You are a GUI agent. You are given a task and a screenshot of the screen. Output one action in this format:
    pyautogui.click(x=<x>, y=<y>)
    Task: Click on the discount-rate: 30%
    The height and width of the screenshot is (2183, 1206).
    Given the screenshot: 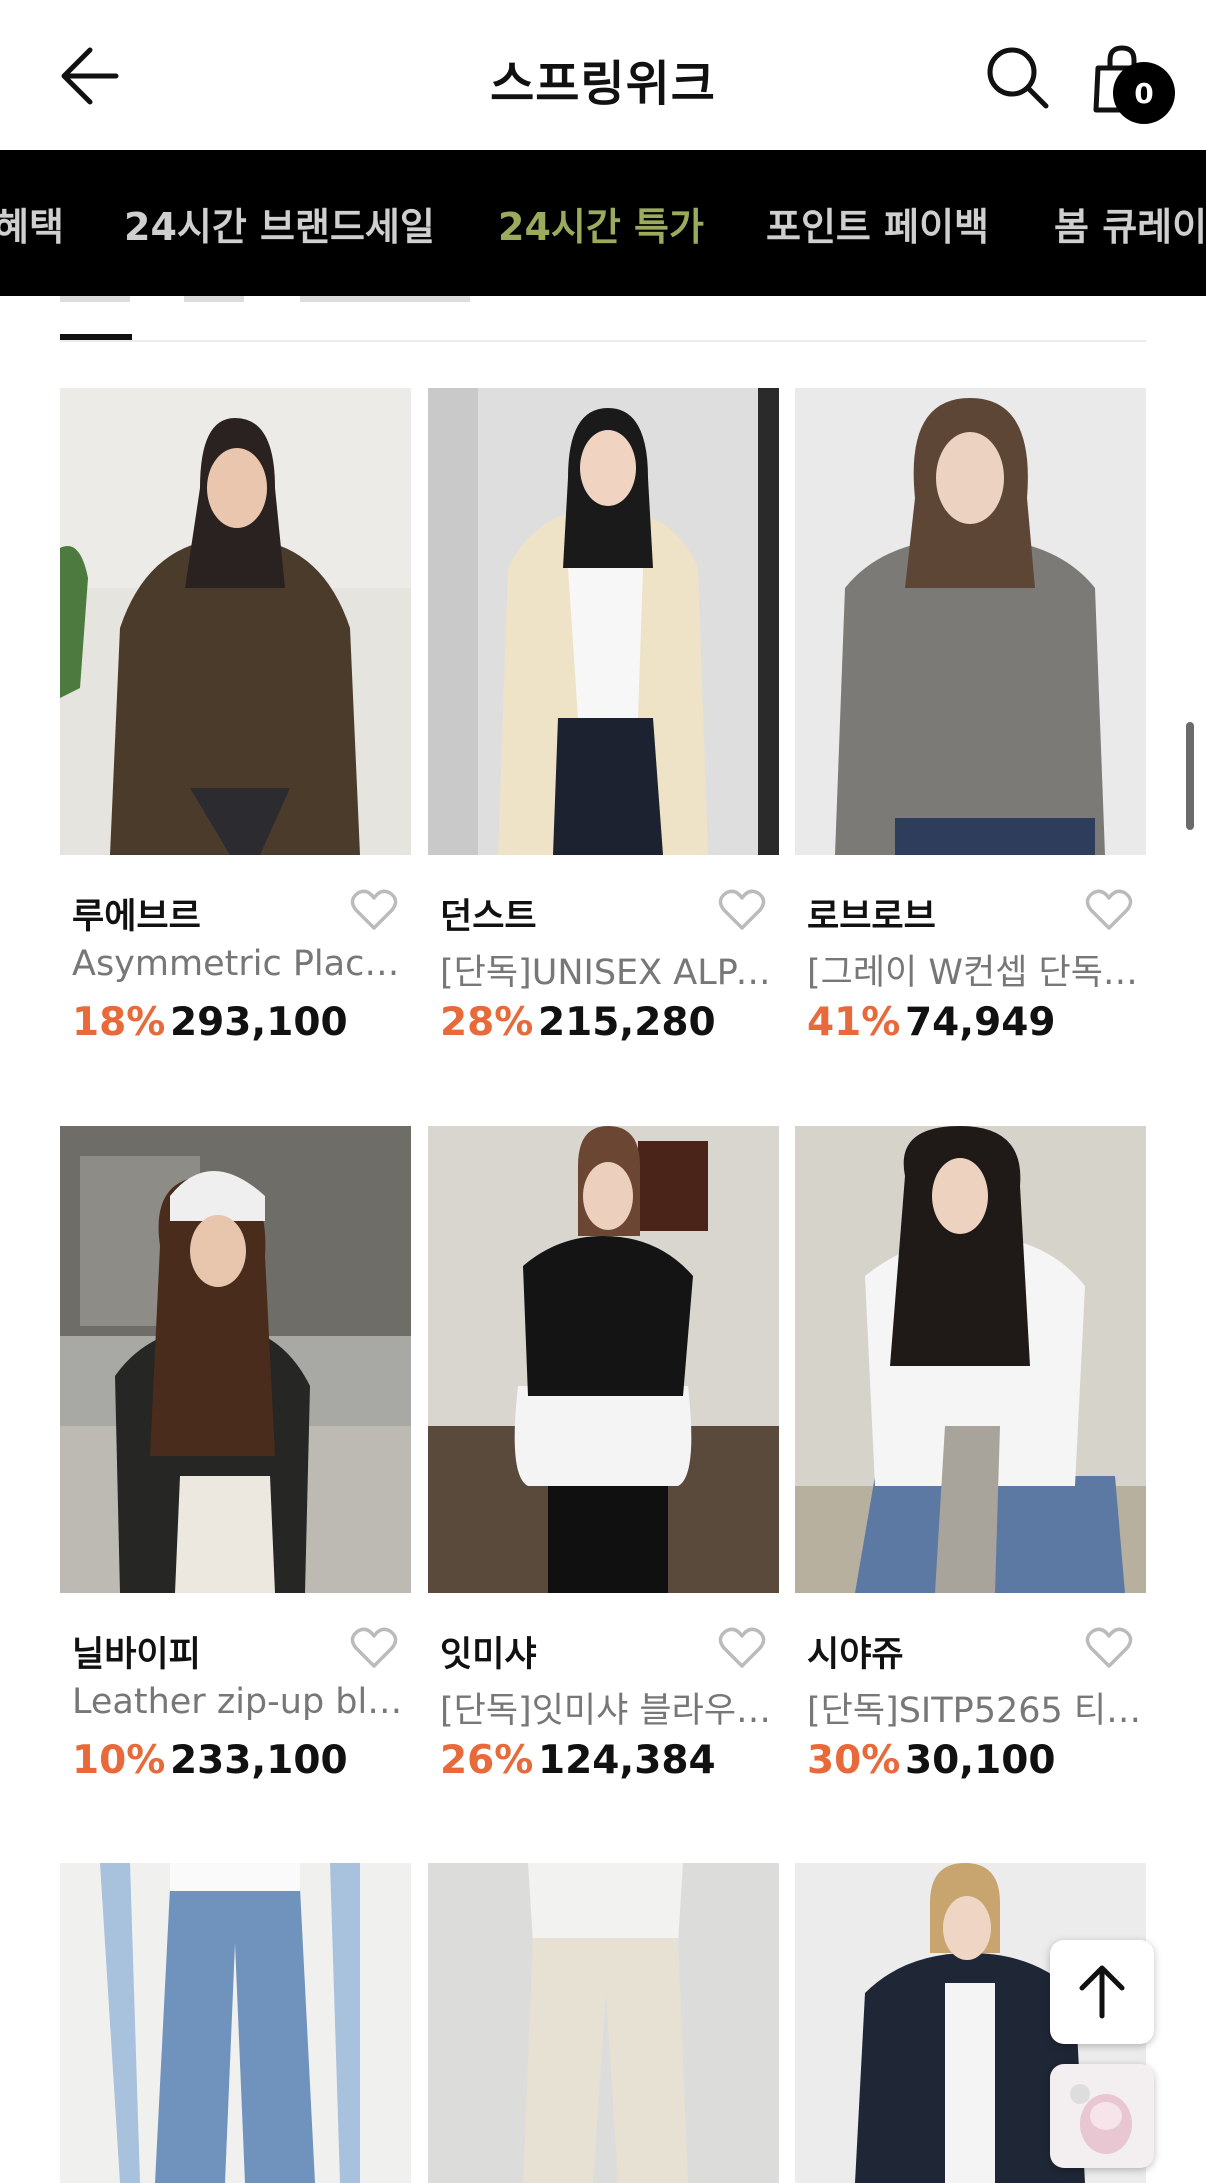 What is the action you would take?
    pyautogui.click(x=854, y=1760)
    